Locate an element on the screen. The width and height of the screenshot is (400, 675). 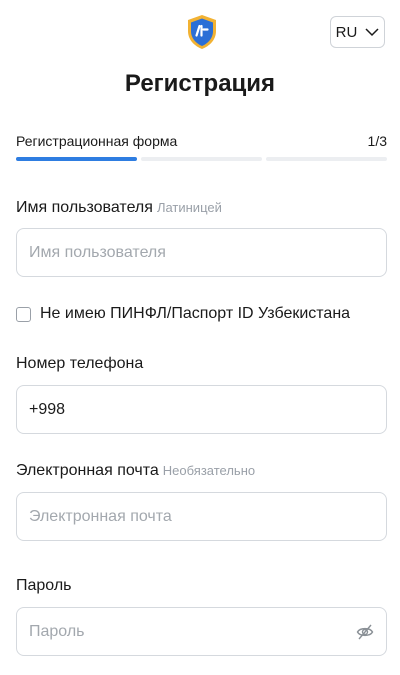
no-pinfl-checkbox is located at coordinates (23, 314).